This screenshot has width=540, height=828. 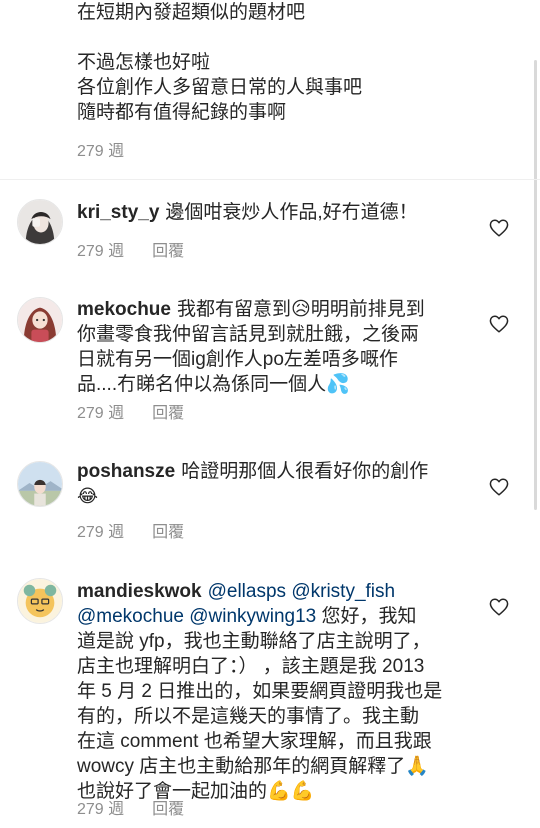 What do you see at coordinates (220, 87) in the screenshot?
I see `comment-line: 各位創作人多留意日常的人與事吧` at bounding box center [220, 87].